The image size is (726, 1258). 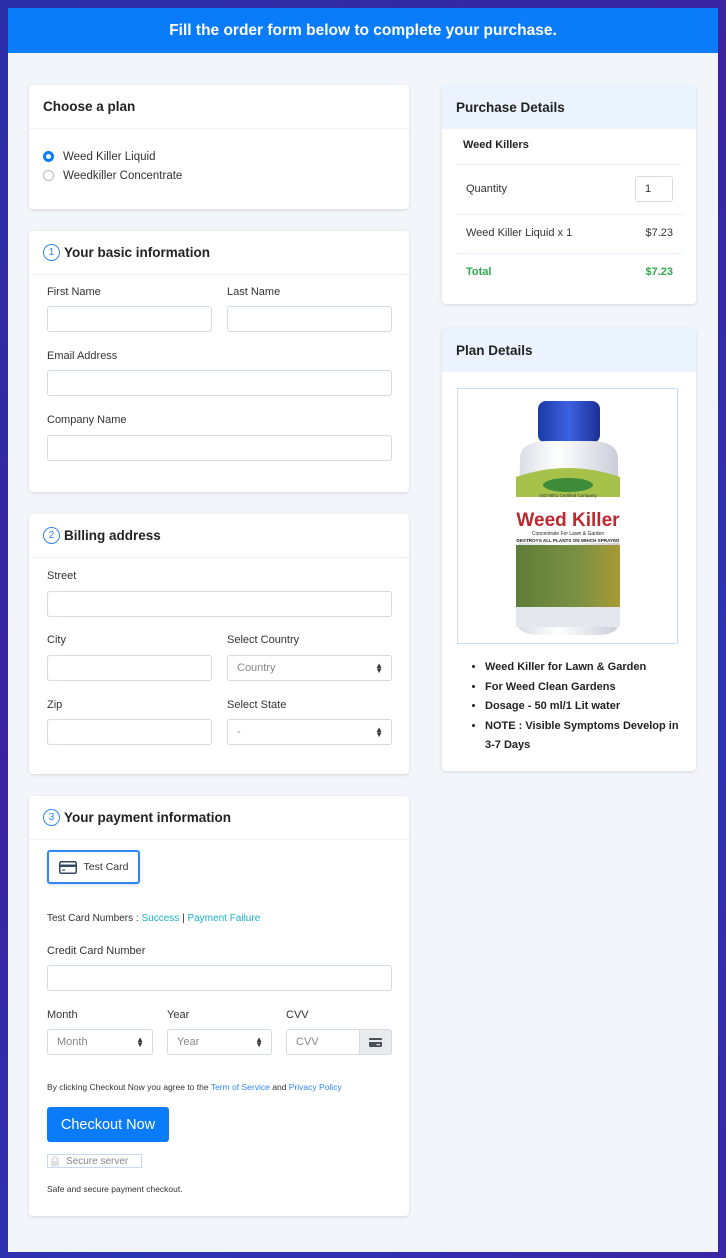 What do you see at coordinates (219, 383) in the screenshot?
I see `email-input` at bounding box center [219, 383].